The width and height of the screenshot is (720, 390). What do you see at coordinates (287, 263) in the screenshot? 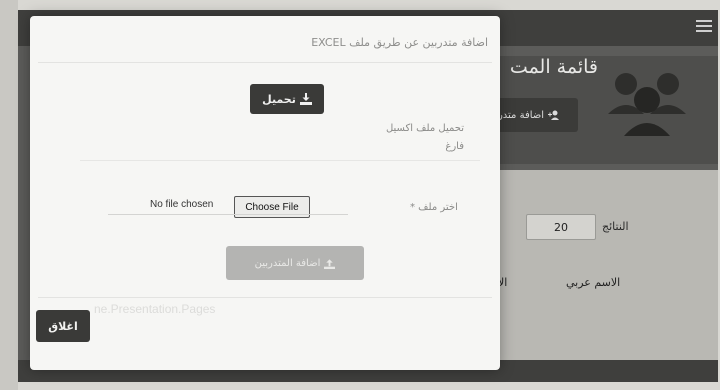
I see `submit-button-label: اضافة المتدربين` at bounding box center [287, 263].